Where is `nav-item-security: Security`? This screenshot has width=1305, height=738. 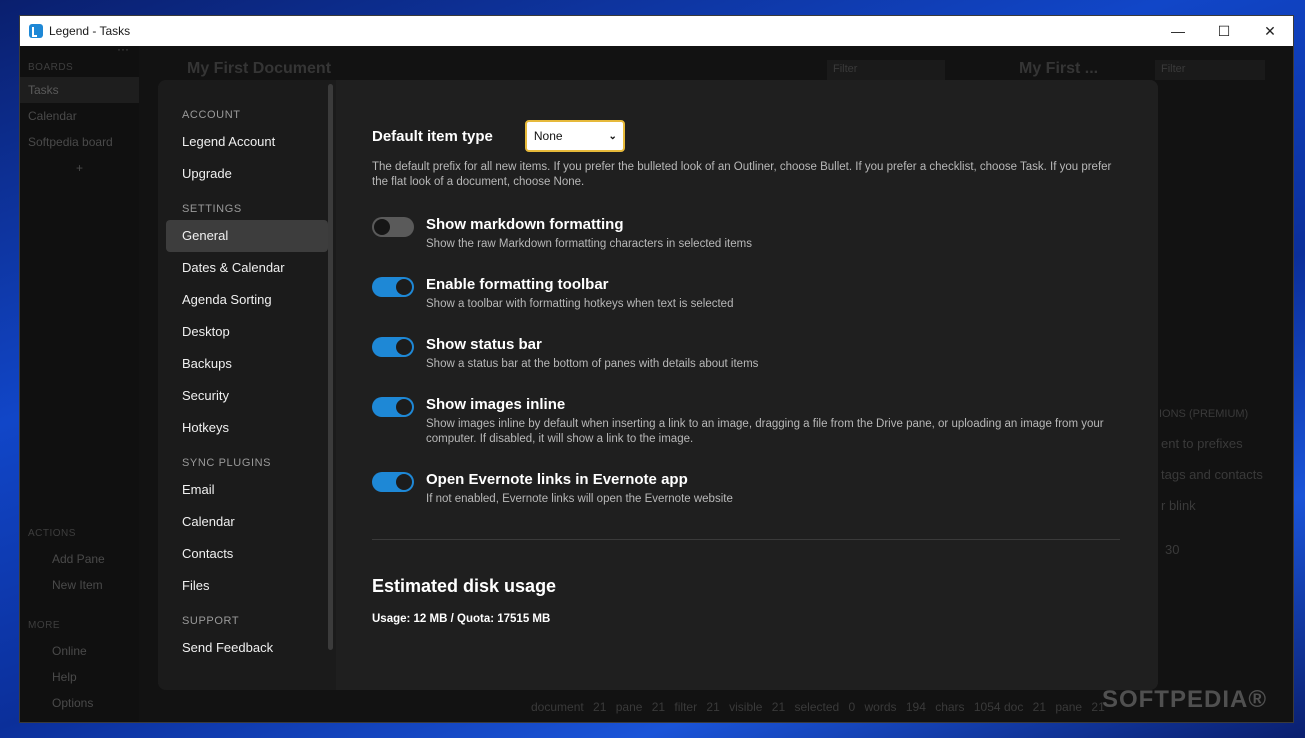
nav-item-security: Security is located at coordinates (247, 396).